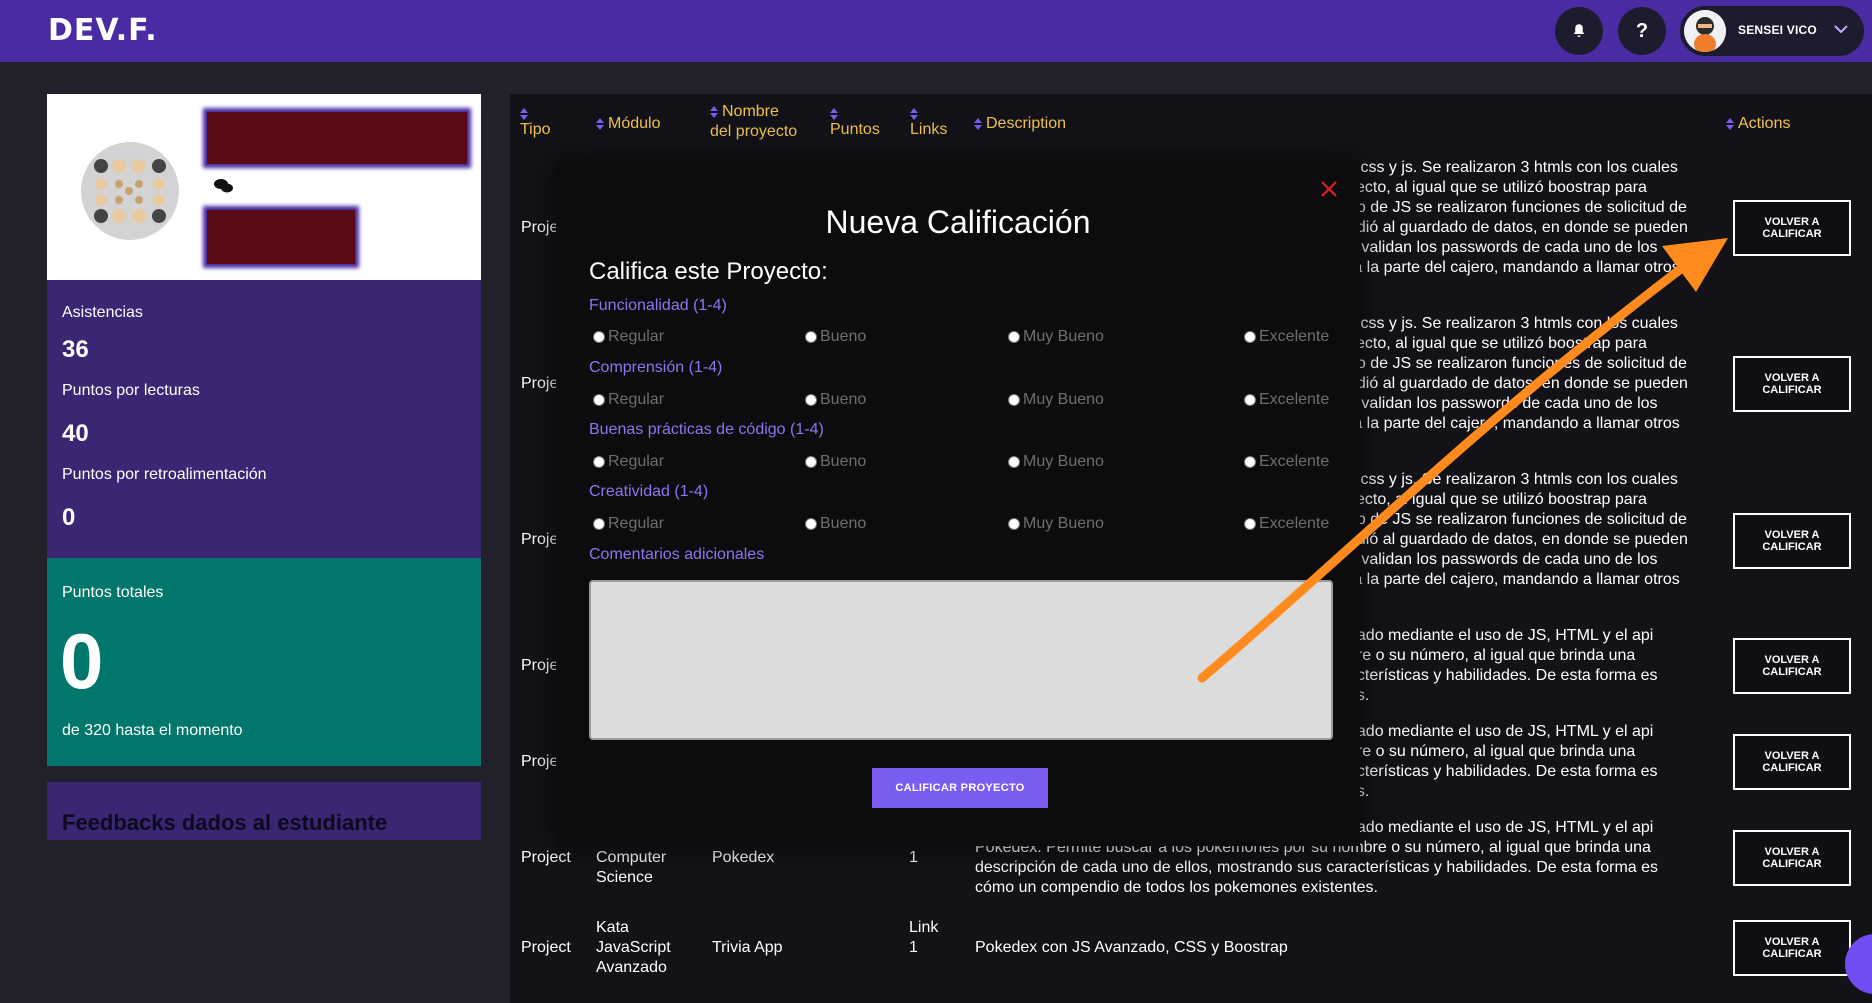  Describe the element at coordinates (754, 131) in the screenshot. I see `header-nombre-label-2: del proyecto` at that location.